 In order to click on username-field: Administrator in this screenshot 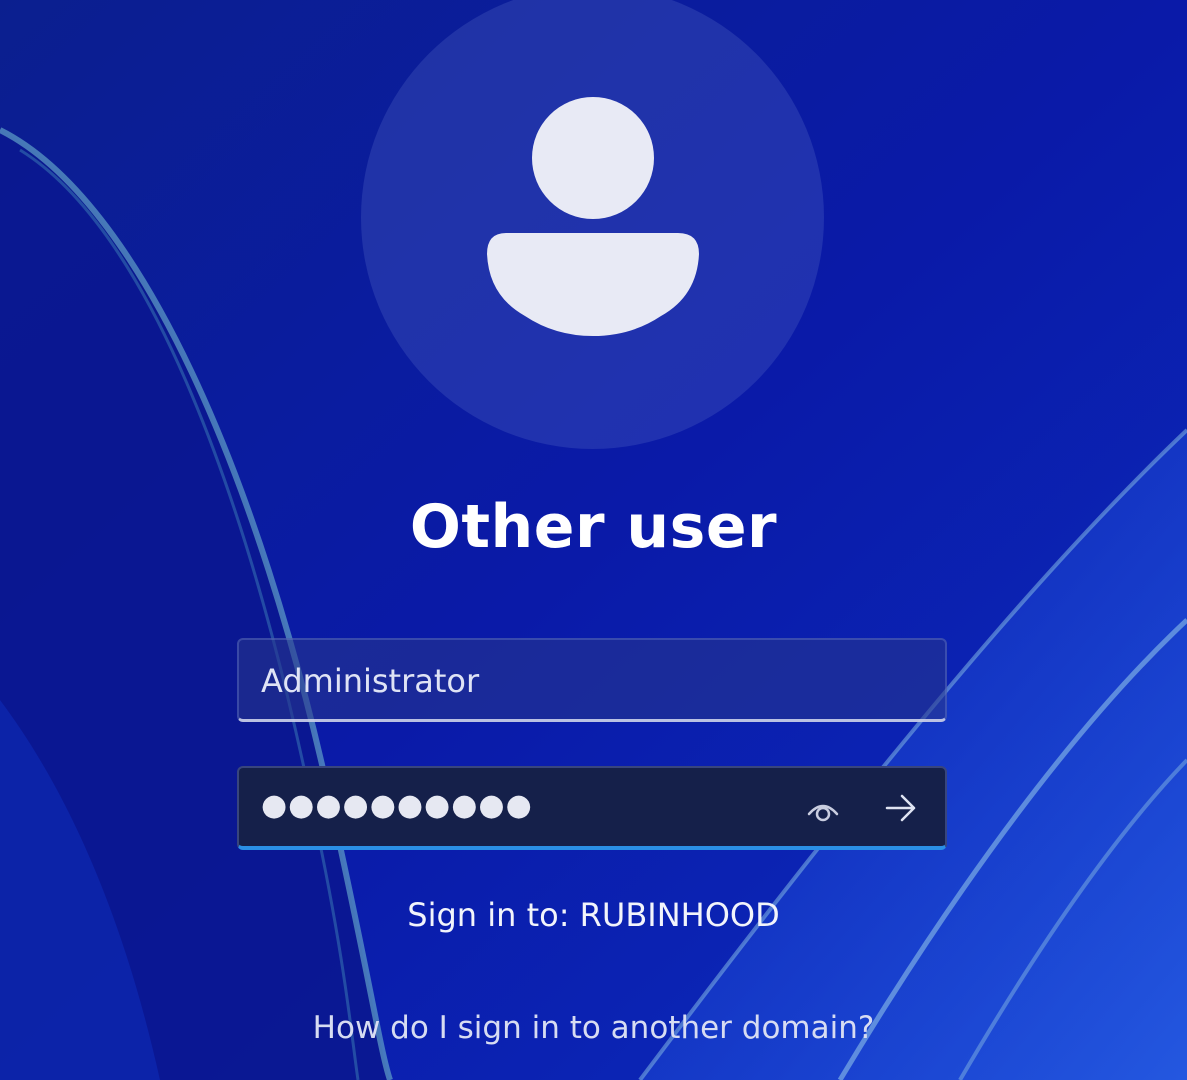, I will do `click(592, 680)`.